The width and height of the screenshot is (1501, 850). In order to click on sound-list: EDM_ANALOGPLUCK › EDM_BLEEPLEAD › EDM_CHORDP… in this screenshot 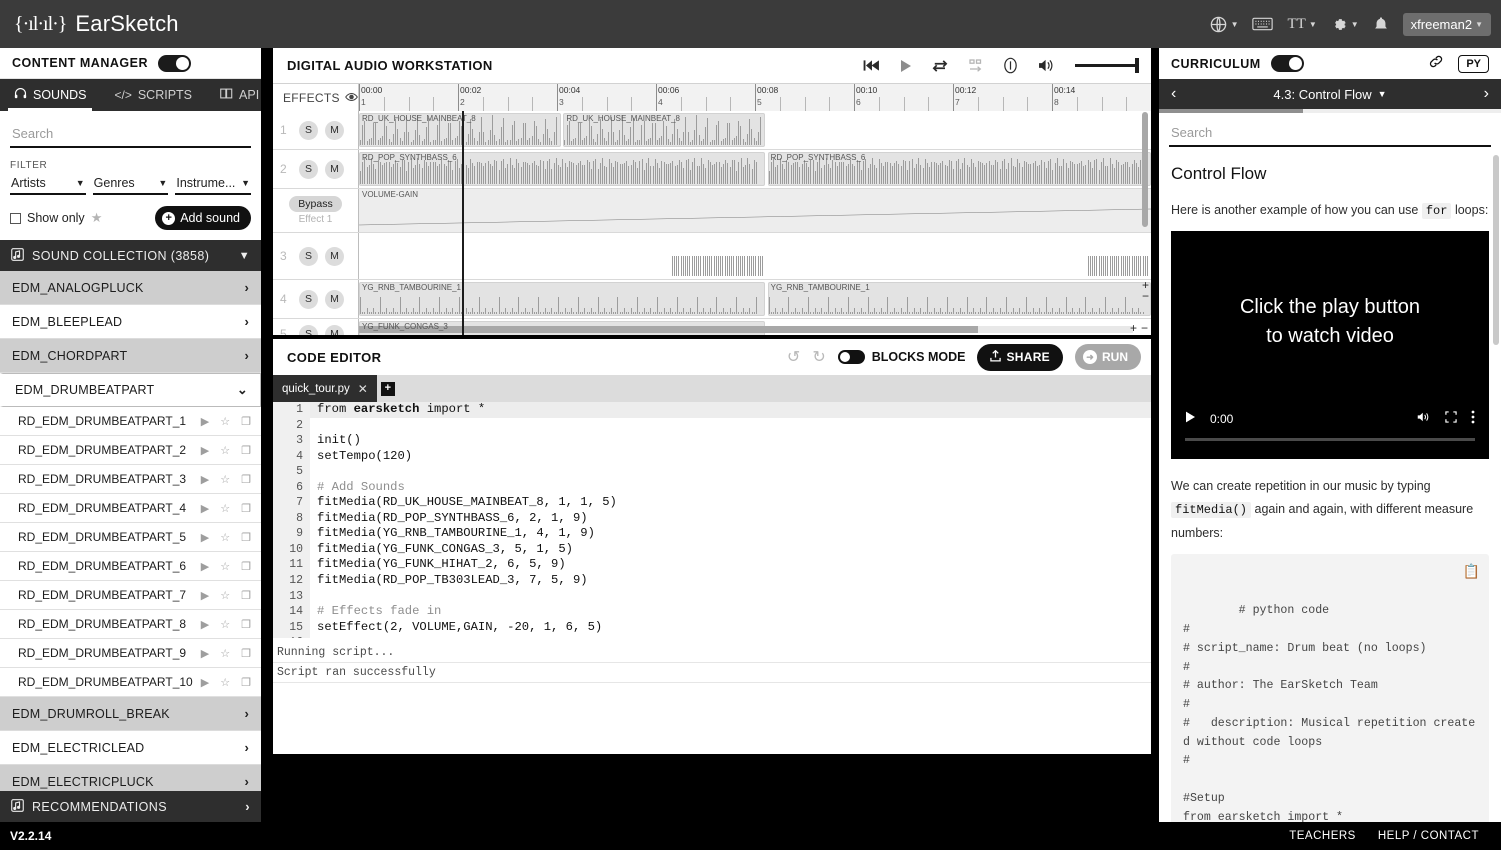, I will do `click(130, 531)`.